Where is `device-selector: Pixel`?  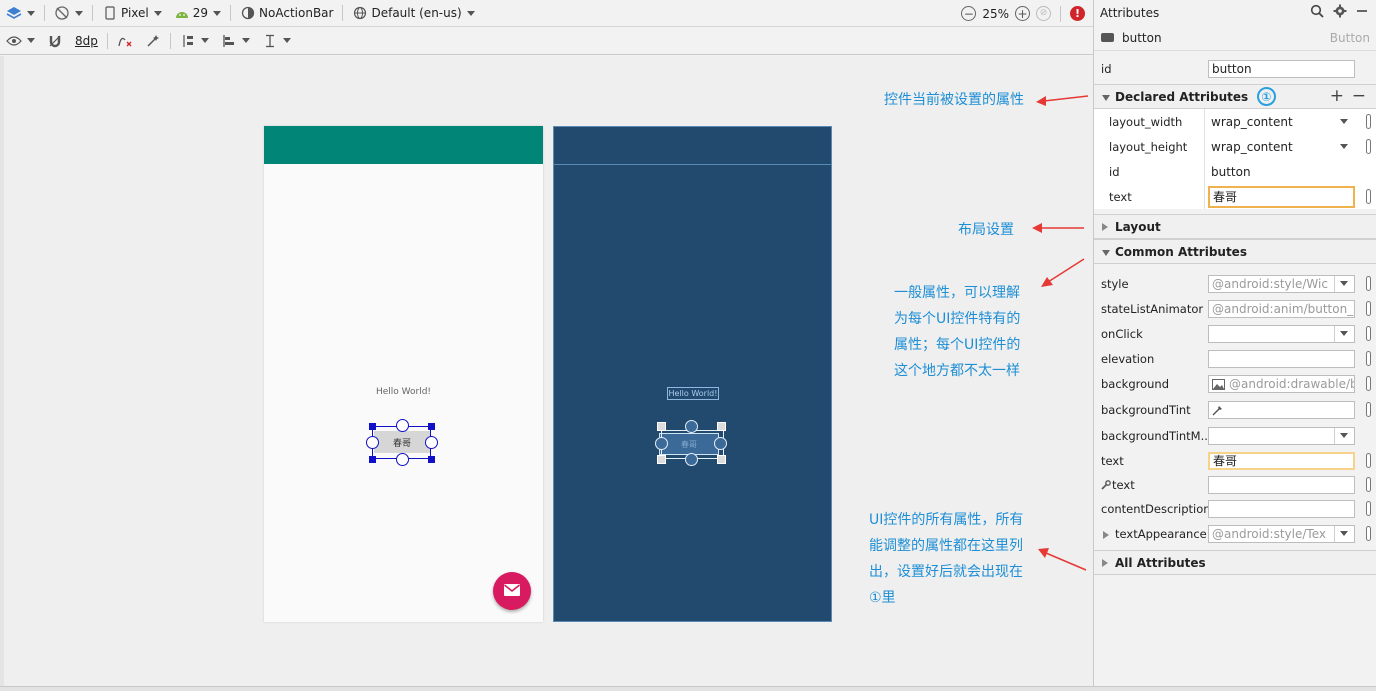
device-selector: Pixel is located at coordinates (132, 13).